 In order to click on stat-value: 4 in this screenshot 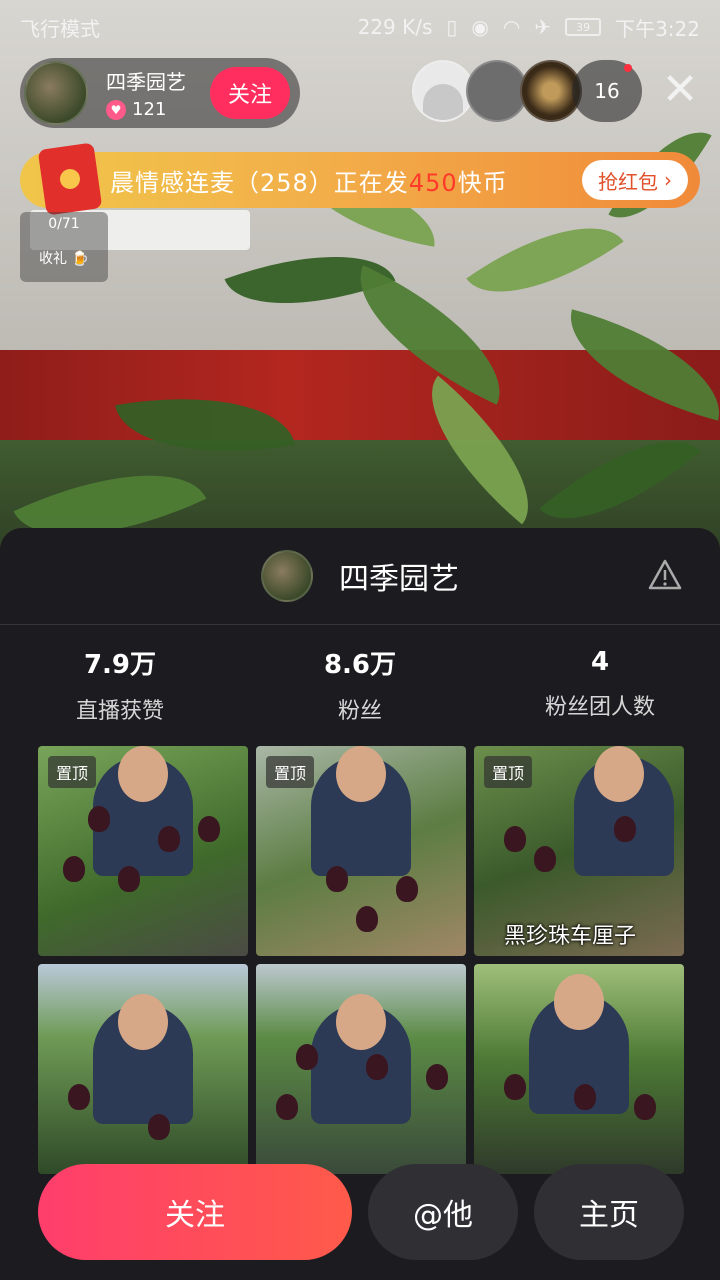, I will do `click(600, 662)`.